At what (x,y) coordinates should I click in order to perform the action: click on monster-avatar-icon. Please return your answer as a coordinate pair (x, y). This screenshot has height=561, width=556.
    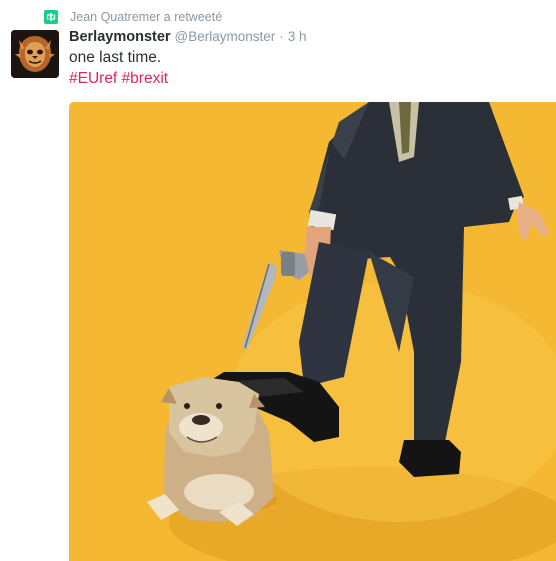
    Looking at the image, I should click on (35, 54).